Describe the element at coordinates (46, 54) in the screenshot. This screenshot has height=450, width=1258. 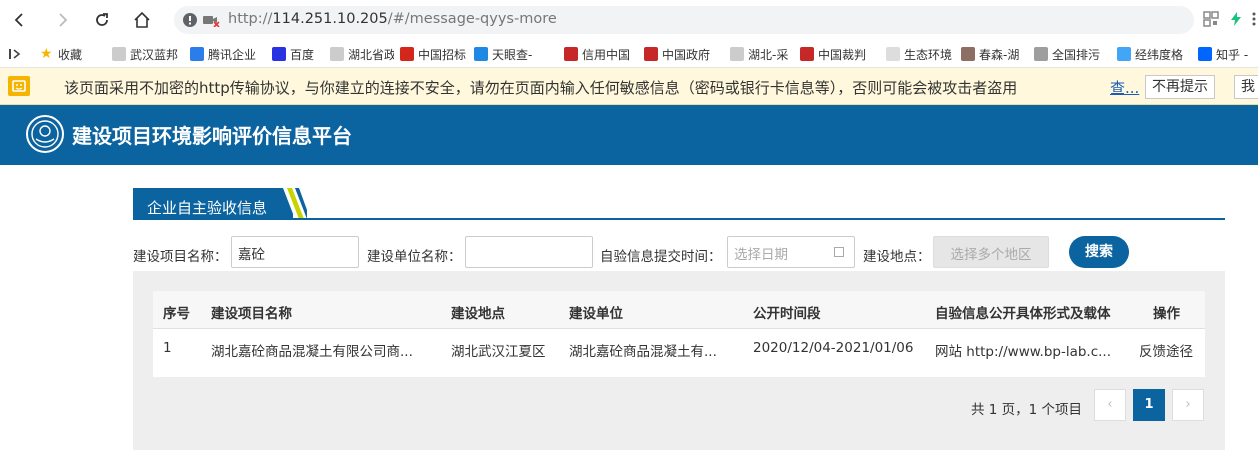
I see `star-icon: ★` at that location.